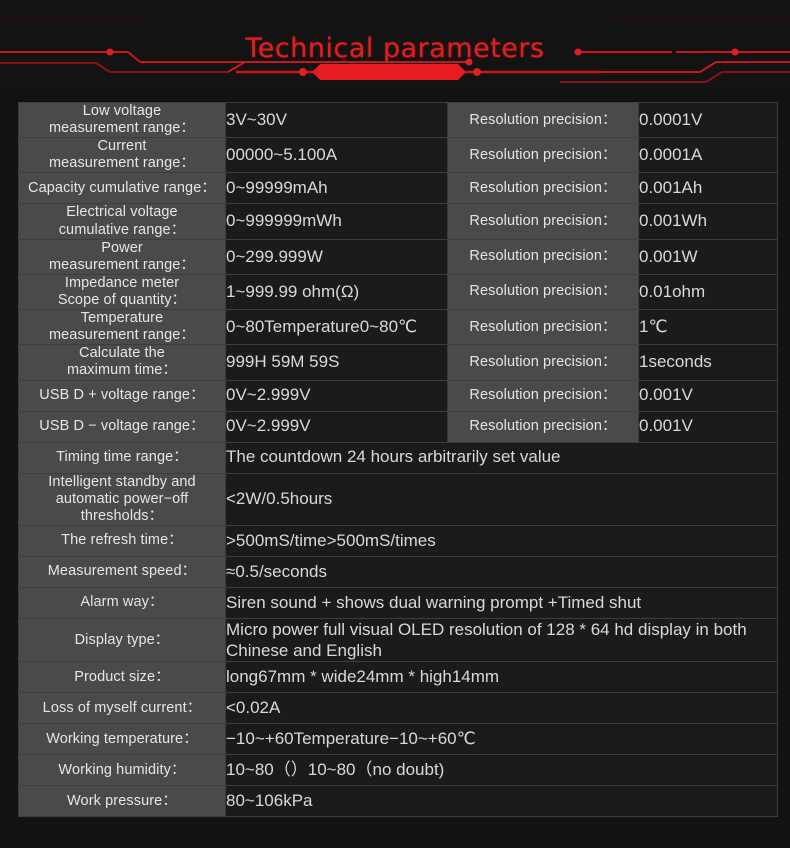 The height and width of the screenshot is (848, 790). I want to click on parameter-value: 1~999.99 ohm(Ω), so click(336, 292).